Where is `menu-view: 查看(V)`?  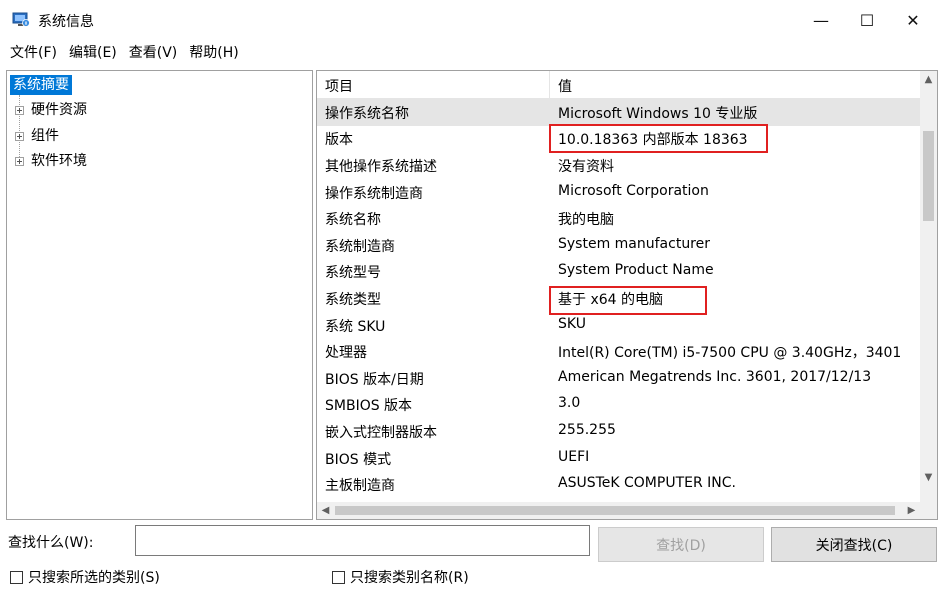 menu-view: 查看(V) is located at coordinates (153, 52).